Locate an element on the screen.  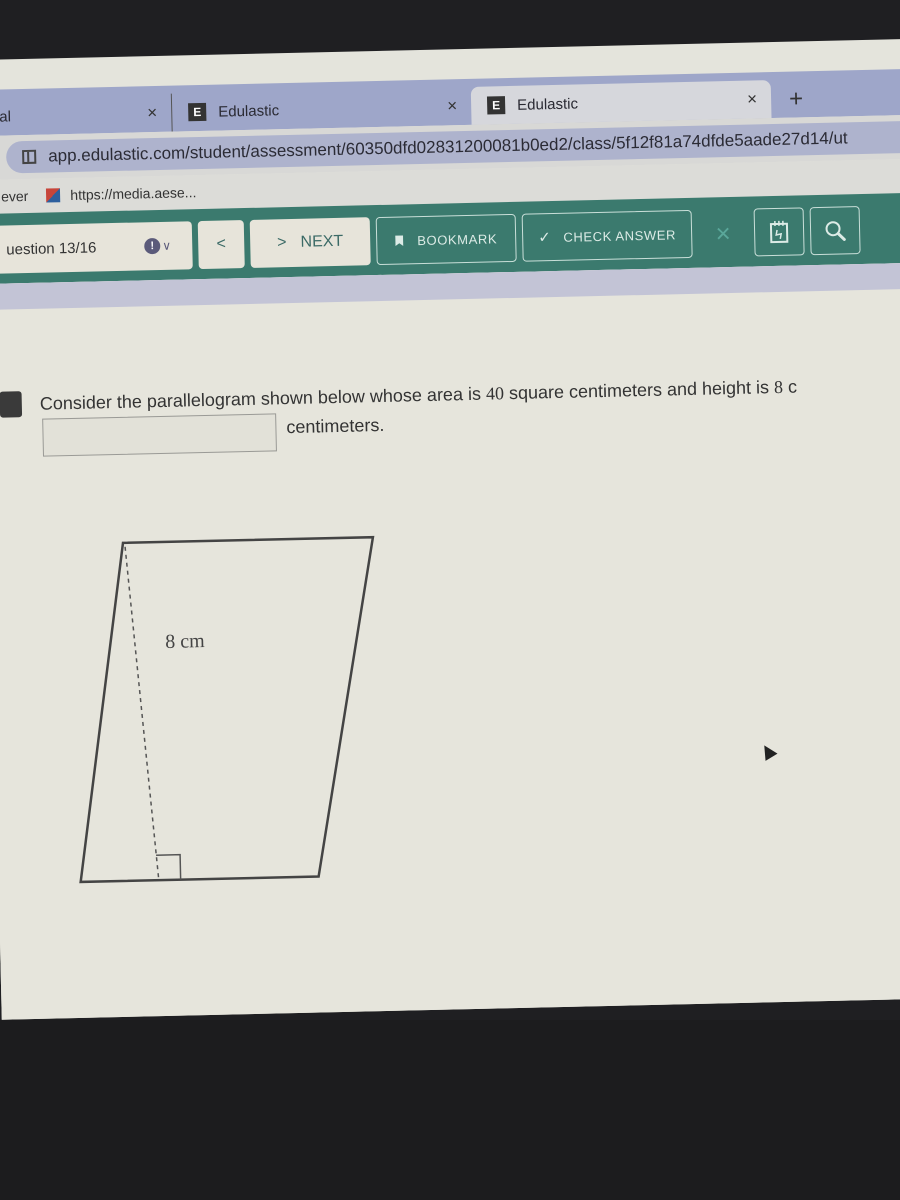
question-selector: uestion 13/16 ! ∨ is located at coordinates (96, 247).